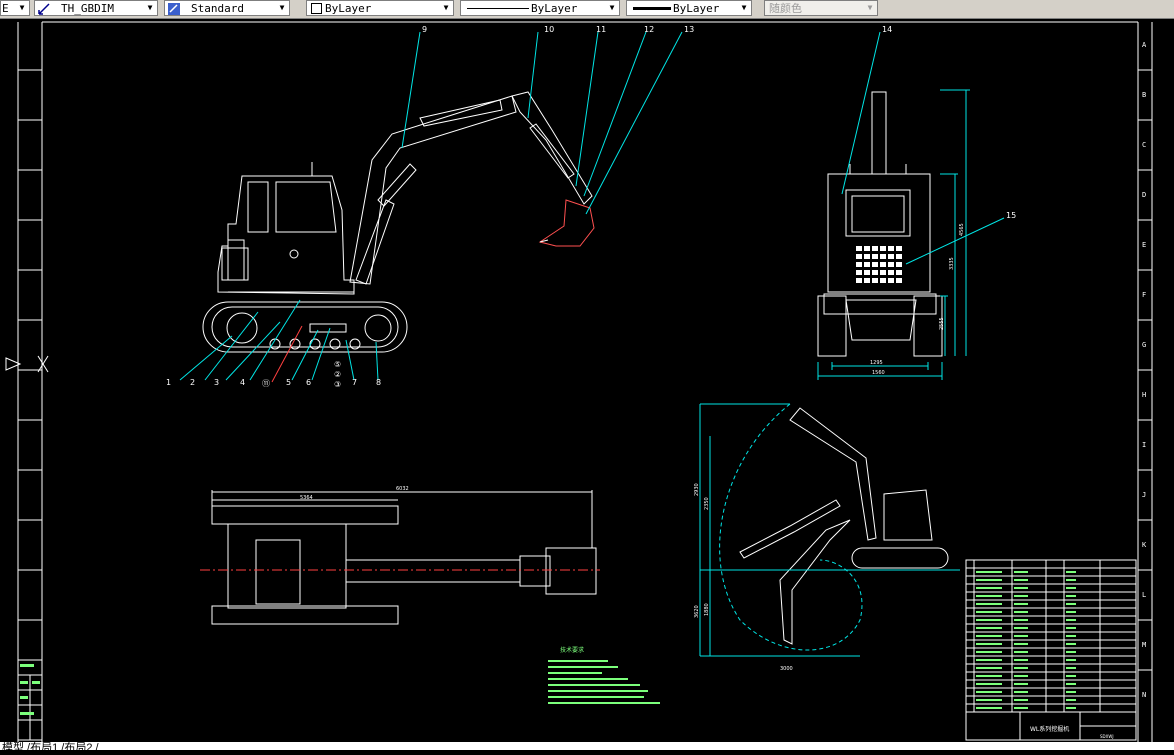 The height and width of the screenshot is (755, 1174). I want to click on front-view-dimensions, so click(893, 234).